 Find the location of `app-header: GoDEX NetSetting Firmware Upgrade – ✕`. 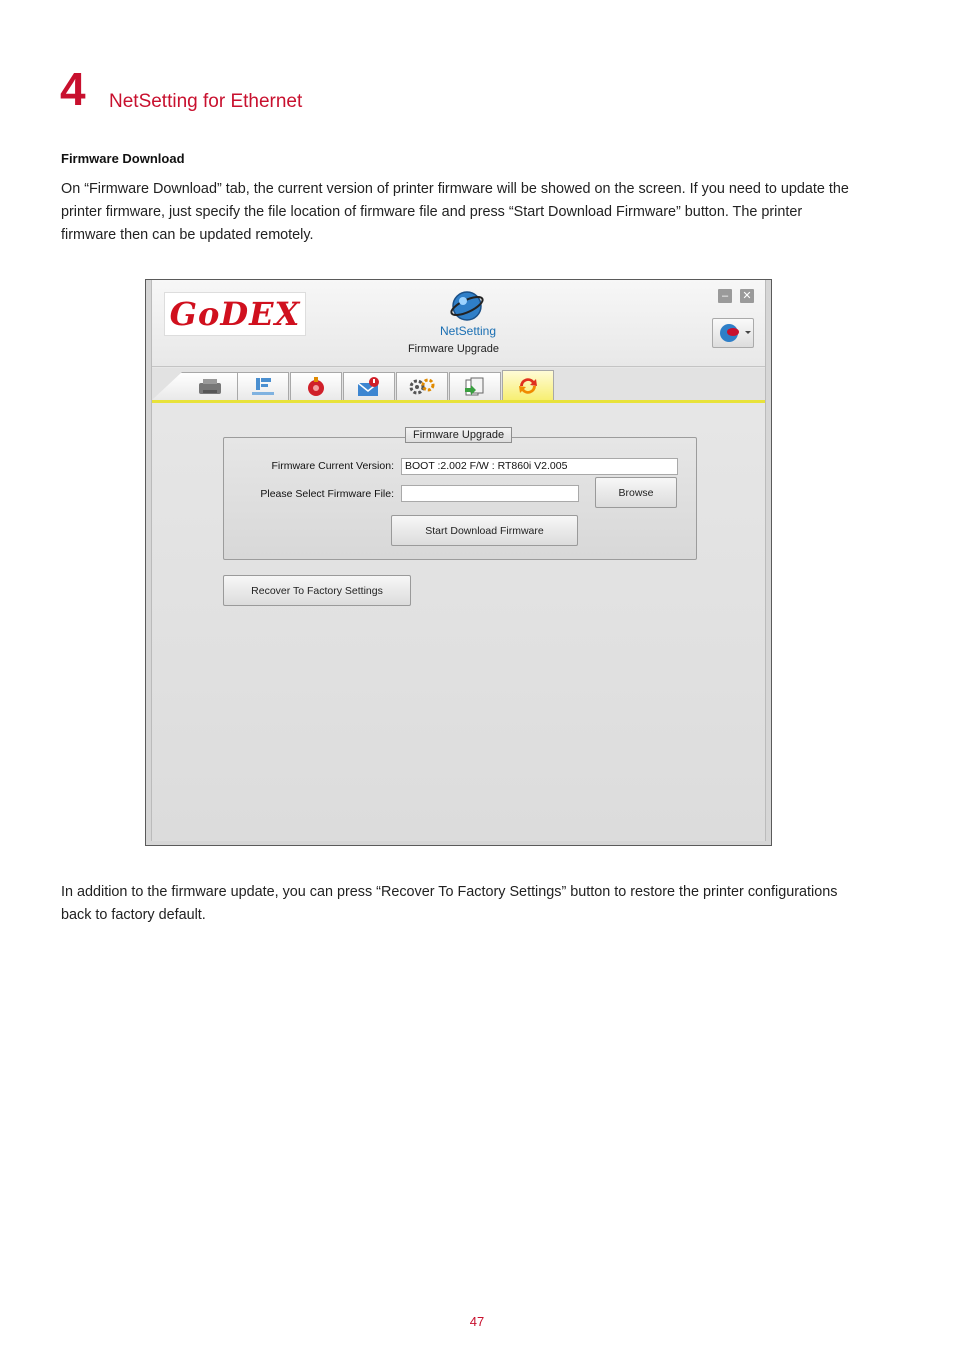

app-header: GoDEX NetSetting Firmware Upgrade – ✕ is located at coordinates (458, 323).